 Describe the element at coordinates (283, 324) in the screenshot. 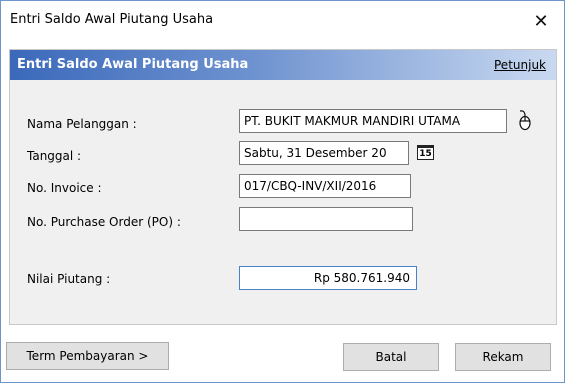

I see `footer-divider` at that location.